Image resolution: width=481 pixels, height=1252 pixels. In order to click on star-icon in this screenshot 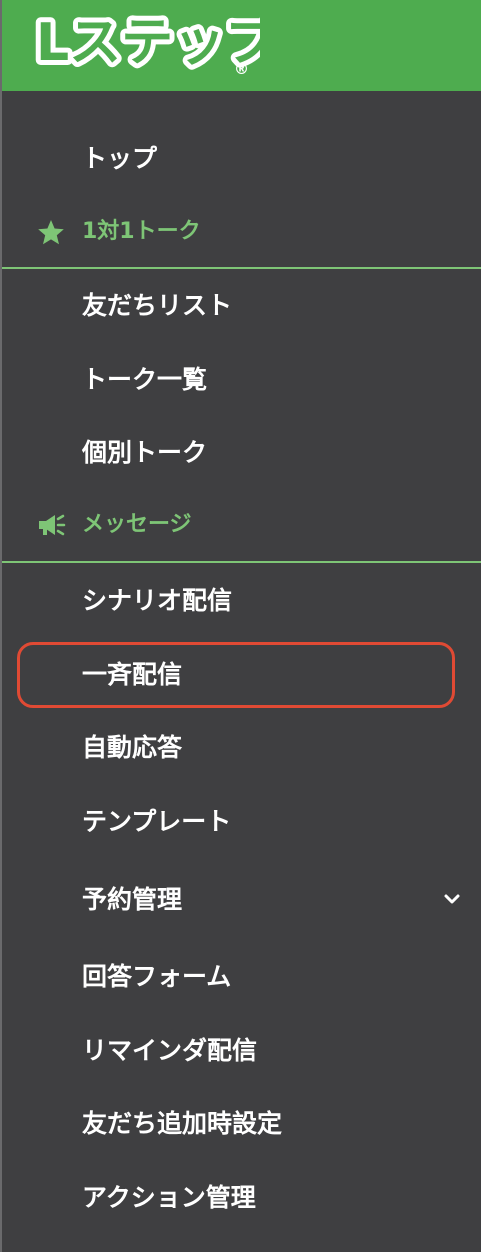, I will do `click(51, 232)`.